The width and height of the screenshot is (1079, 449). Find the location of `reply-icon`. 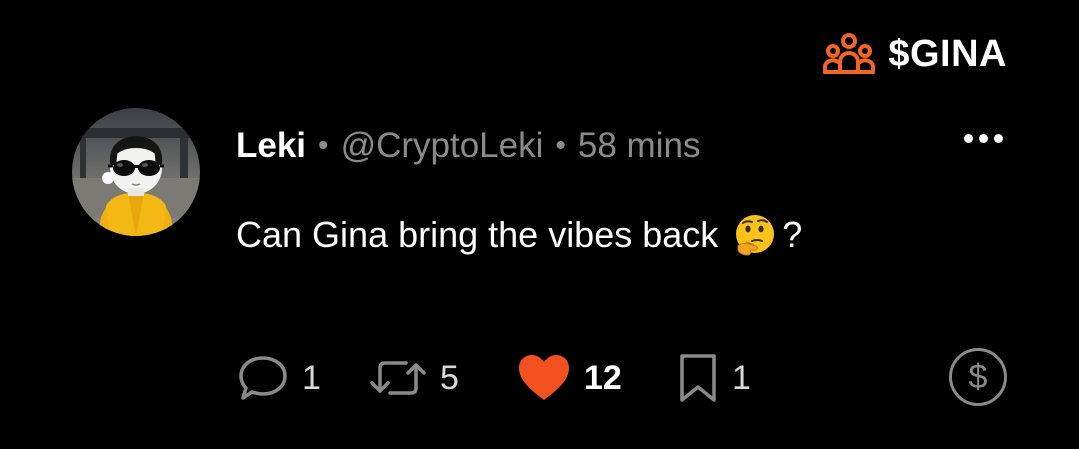

reply-icon is located at coordinates (263, 378).